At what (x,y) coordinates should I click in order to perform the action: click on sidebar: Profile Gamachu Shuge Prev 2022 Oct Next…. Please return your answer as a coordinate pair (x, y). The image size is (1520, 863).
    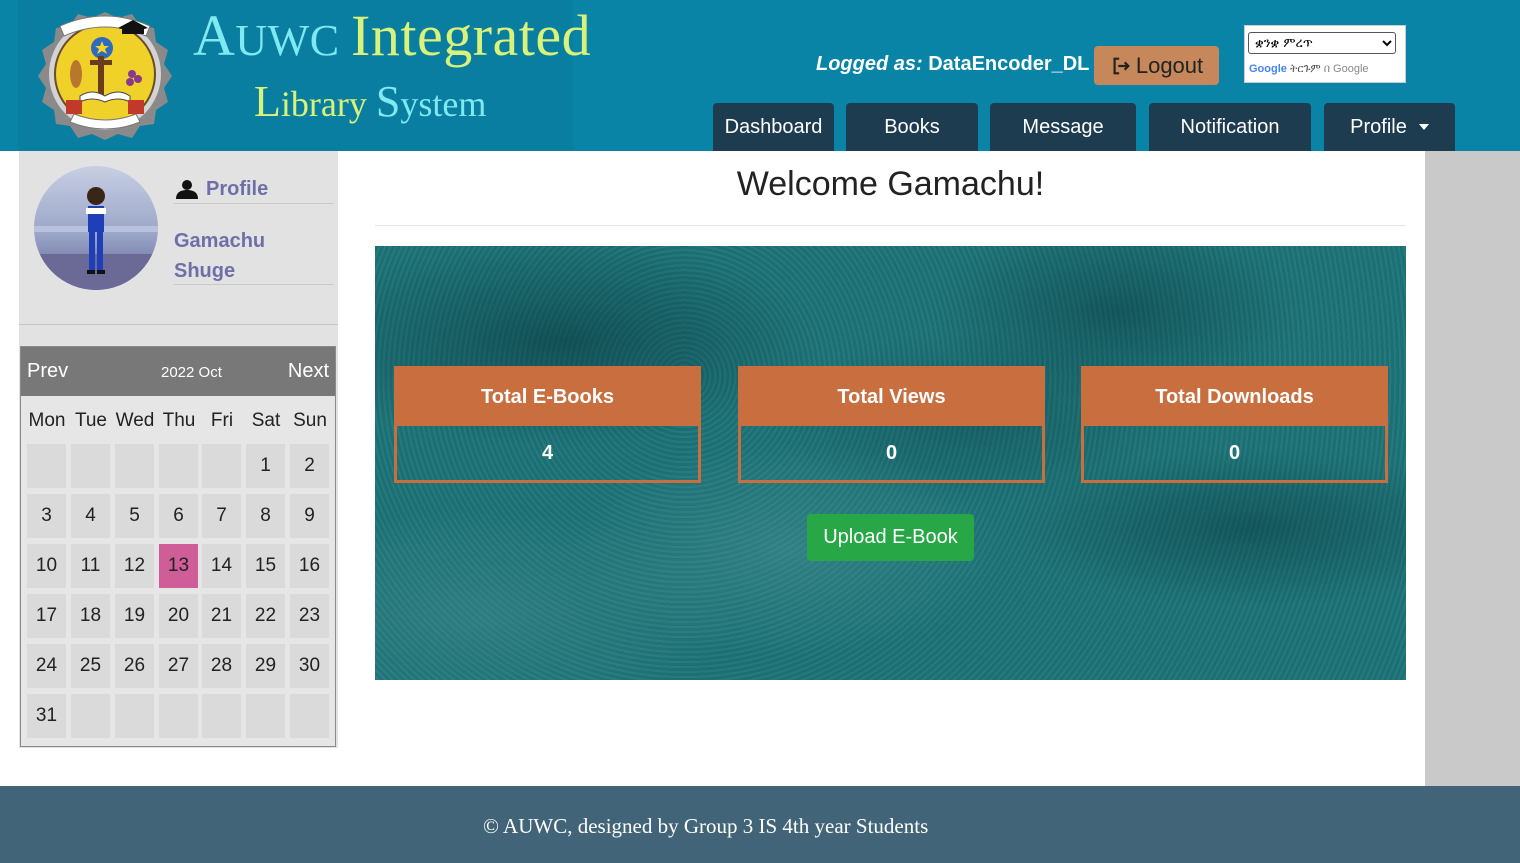
    Looking at the image, I should click on (178, 449).